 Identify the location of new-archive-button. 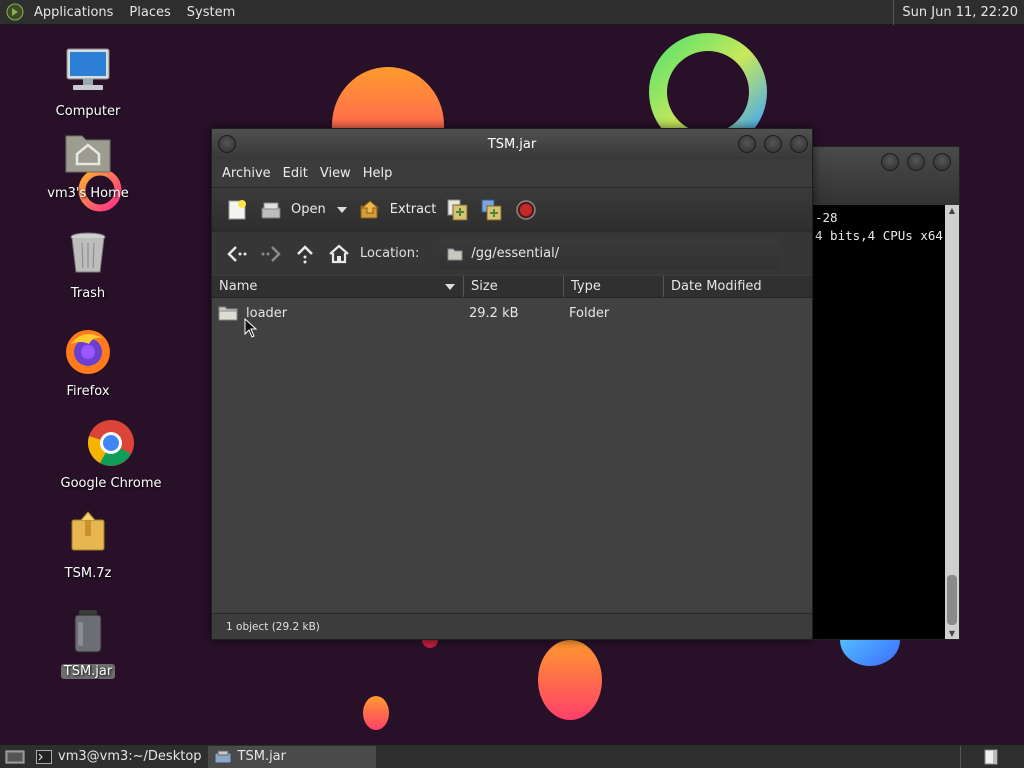
(237, 210).